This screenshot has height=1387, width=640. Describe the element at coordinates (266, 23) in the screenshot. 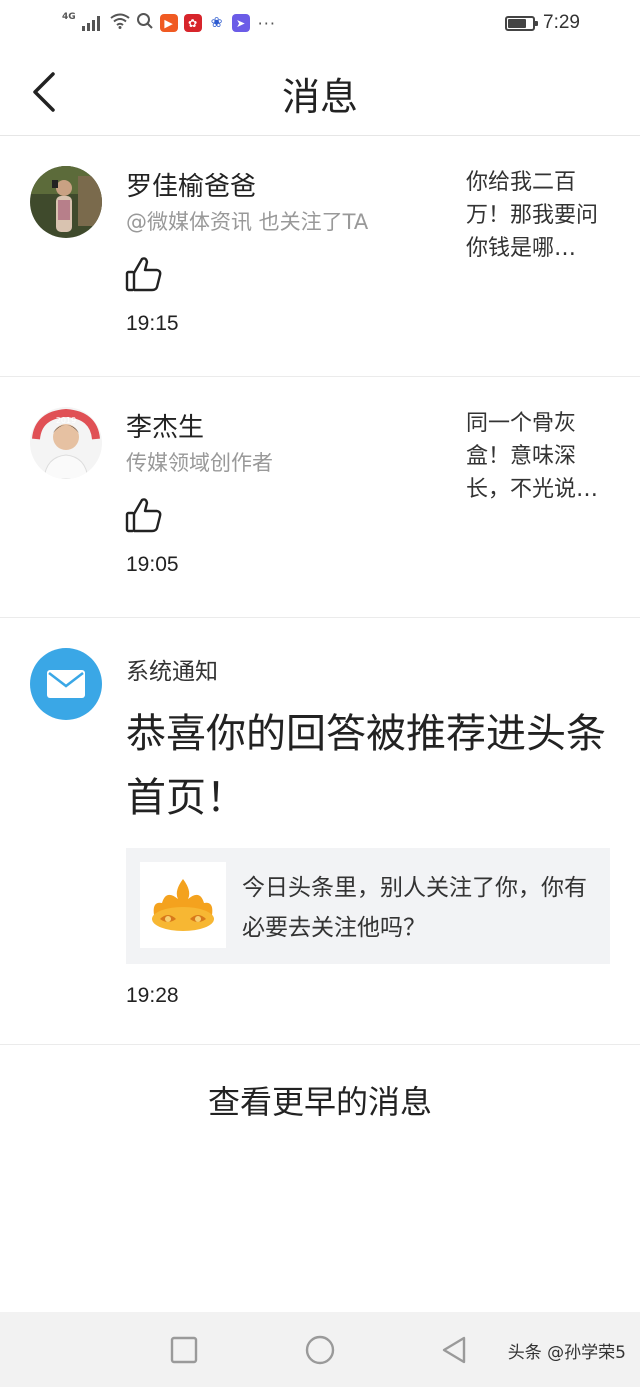

I see `more-dots-icon: ···` at that location.